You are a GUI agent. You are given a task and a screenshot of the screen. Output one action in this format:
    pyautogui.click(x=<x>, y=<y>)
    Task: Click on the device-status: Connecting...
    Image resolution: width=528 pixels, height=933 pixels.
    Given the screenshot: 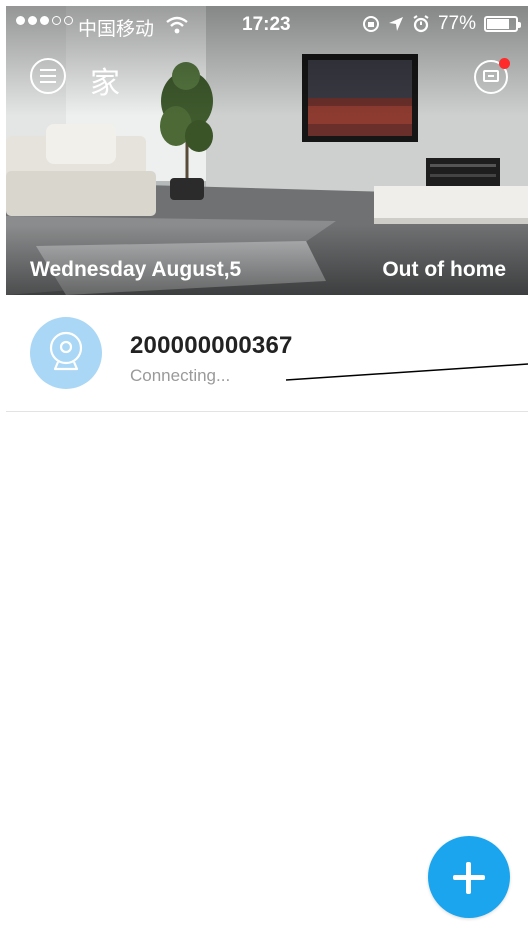 What is the action you would take?
    pyautogui.click(x=180, y=375)
    